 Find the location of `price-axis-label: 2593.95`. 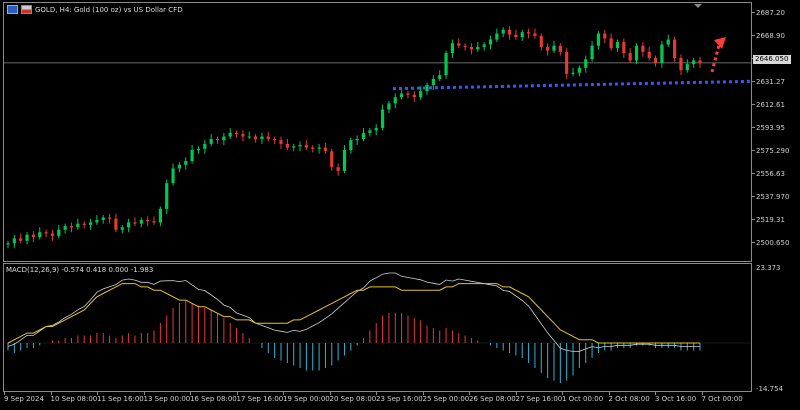

price-axis-label: 2593.95 is located at coordinates (770, 128).